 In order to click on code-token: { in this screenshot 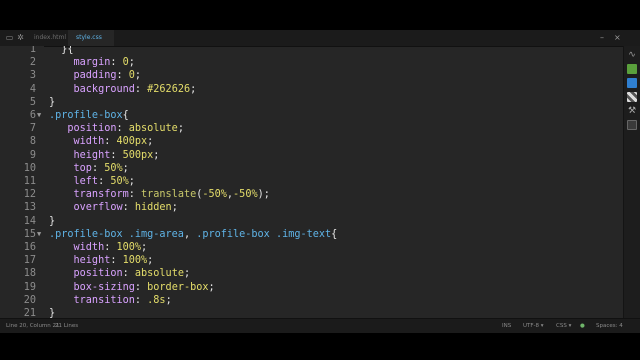, I will do `click(334, 234)`.